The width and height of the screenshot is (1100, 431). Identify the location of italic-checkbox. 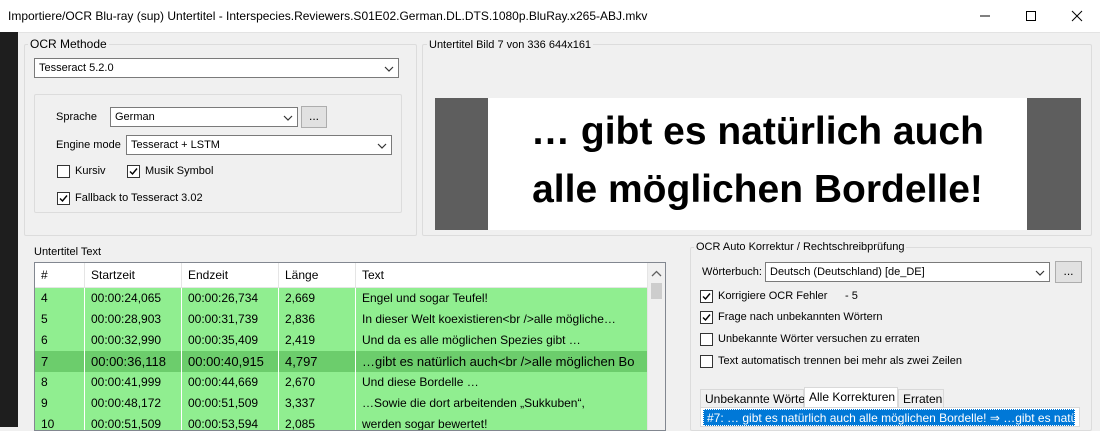
(63, 171).